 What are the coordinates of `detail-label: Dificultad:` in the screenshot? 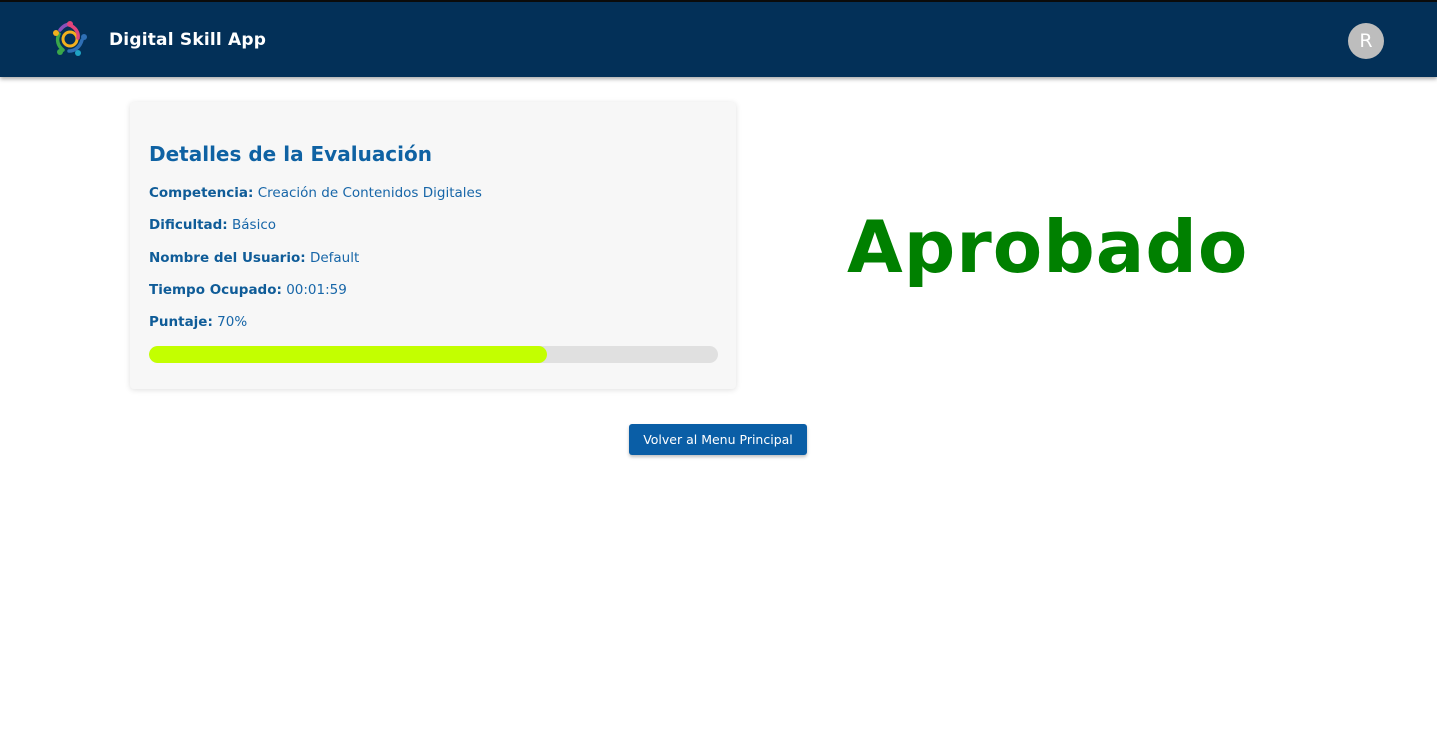 It's located at (188, 225).